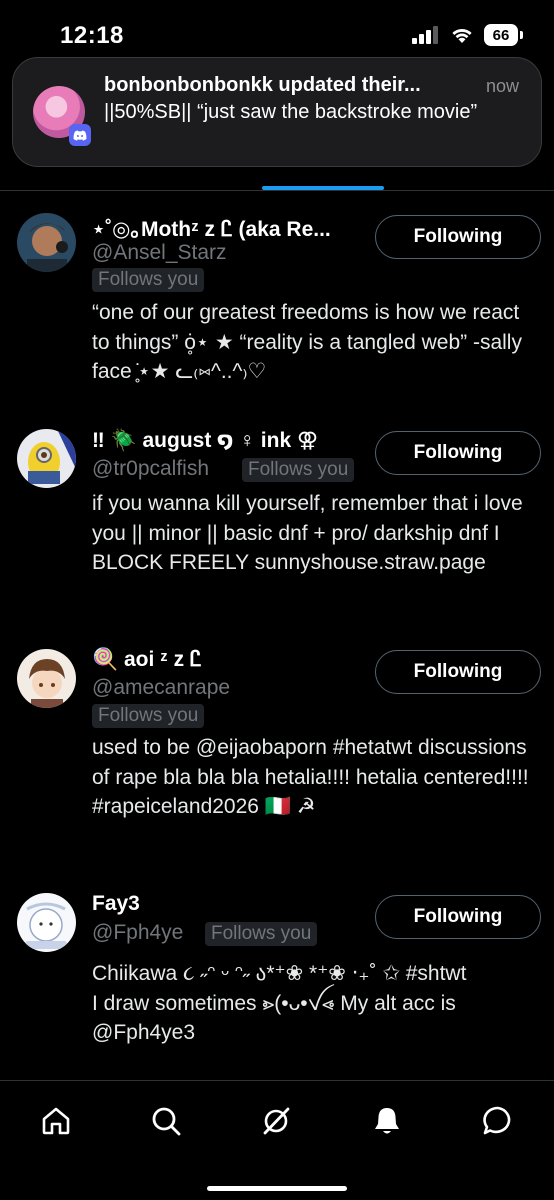  I want to click on discord-icon, so click(80, 135).